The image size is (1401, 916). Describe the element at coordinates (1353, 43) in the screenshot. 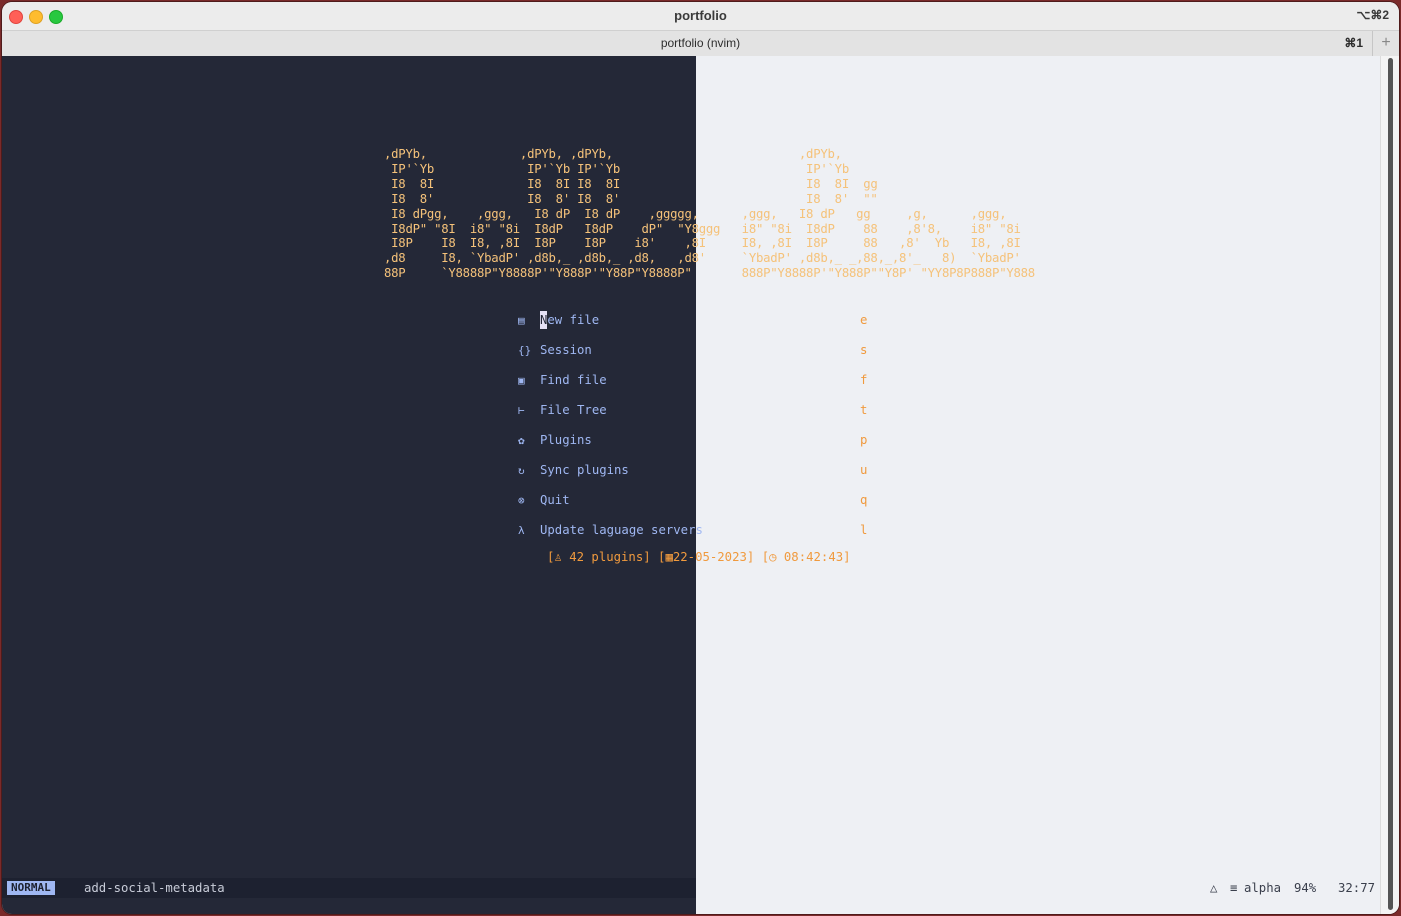

I see `tab-shortcut: ⌘1` at that location.